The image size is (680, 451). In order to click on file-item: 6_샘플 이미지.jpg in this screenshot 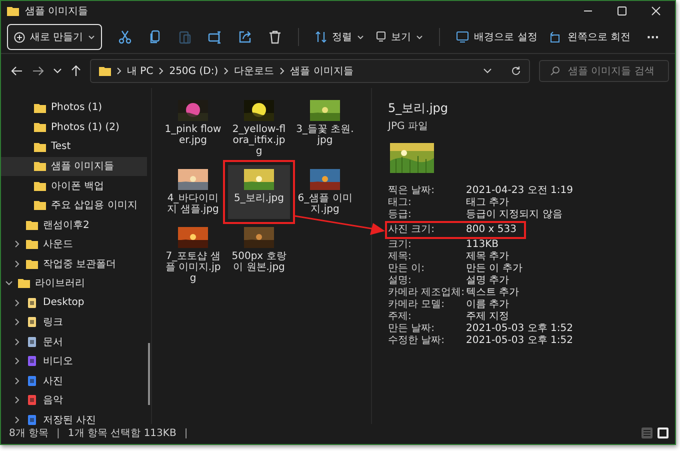, I will do `click(325, 192)`.